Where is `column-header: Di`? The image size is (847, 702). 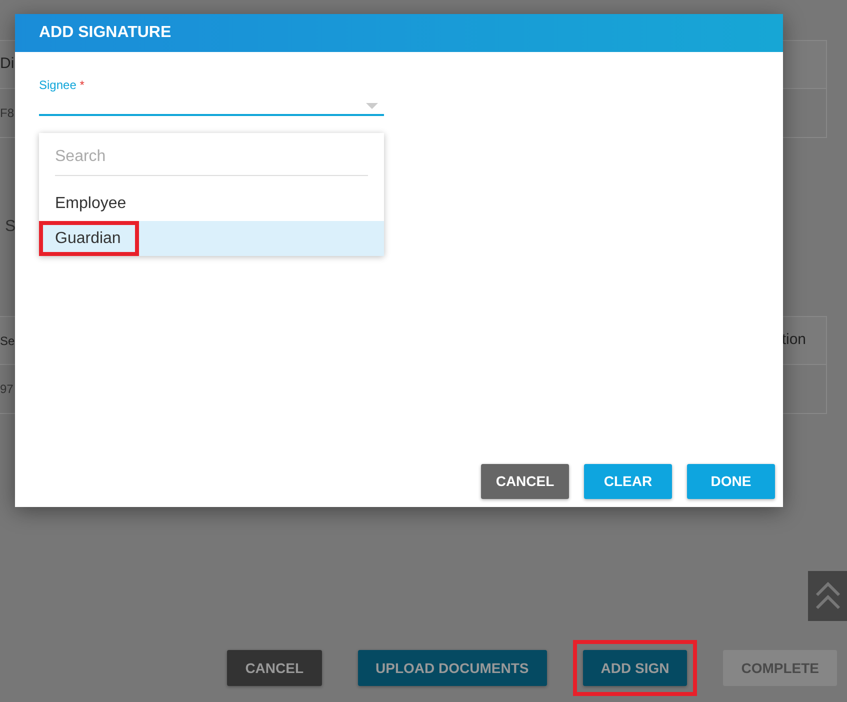 column-header: Di is located at coordinates (7, 64).